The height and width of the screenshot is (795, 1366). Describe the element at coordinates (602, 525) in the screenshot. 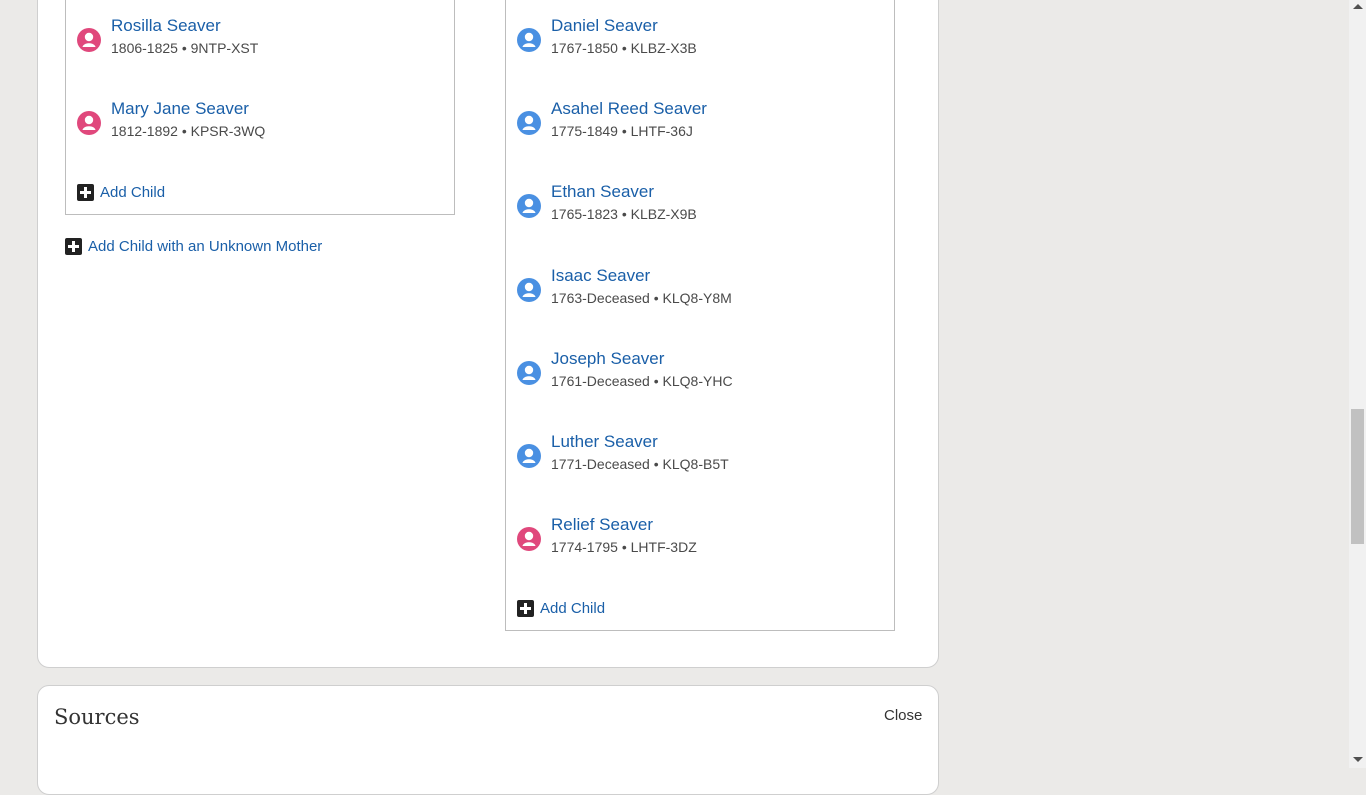

I see `child-name-link: Relief Seaver` at that location.